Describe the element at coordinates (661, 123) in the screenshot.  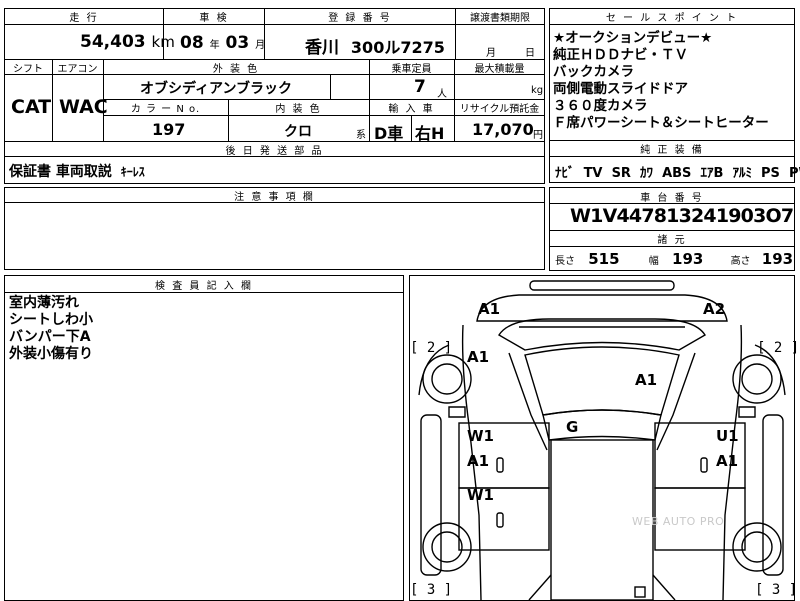
I see `sales-point-item: Ｆ席パワーシート＆シートヒーター` at that location.